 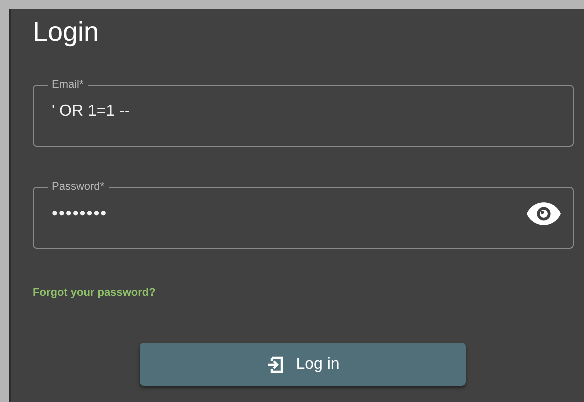 What do you see at coordinates (94, 293) in the screenshot?
I see `forgot-password-link: Forgot your password?` at bounding box center [94, 293].